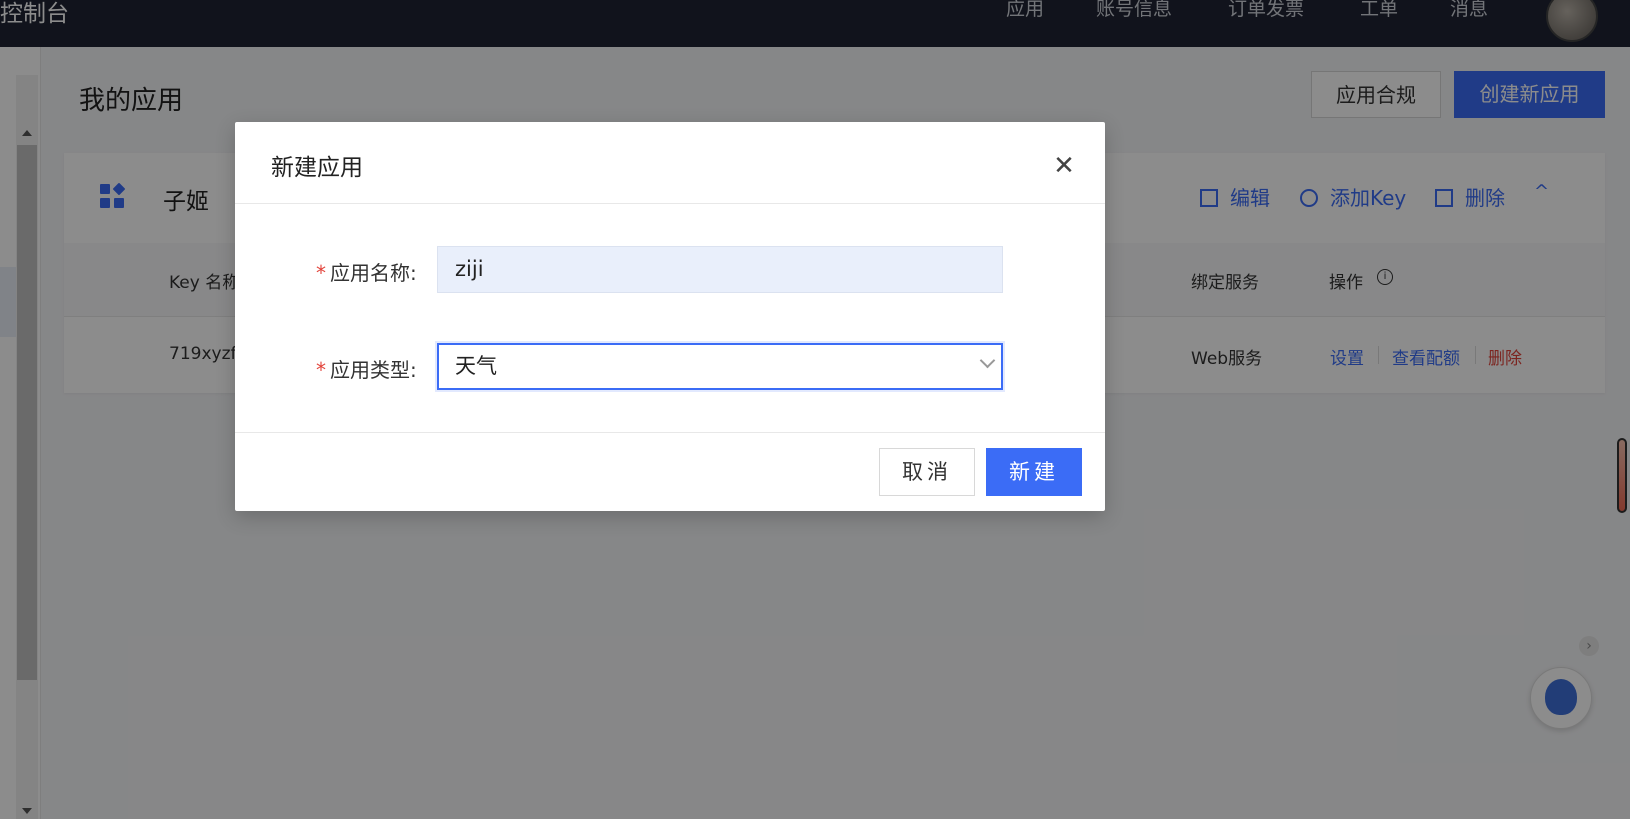  What do you see at coordinates (317, 168) in the screenshot?
I see `dialog-title: 新建应用` at bounding box center [317, 168].